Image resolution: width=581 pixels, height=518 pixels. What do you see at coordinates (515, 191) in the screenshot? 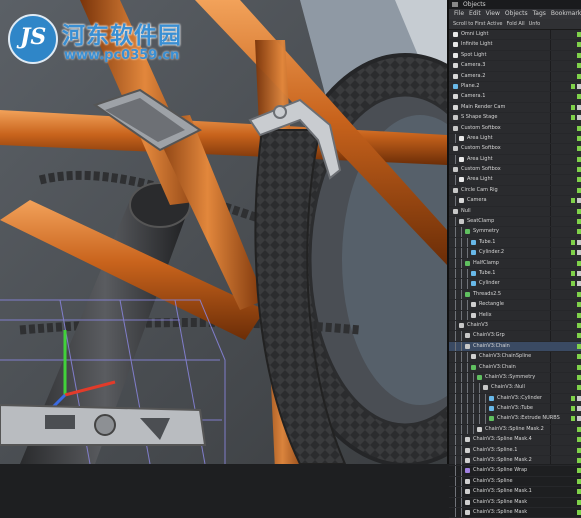
I see `tree-row: Circle Cam Rig` at bounding box center [515, 191].